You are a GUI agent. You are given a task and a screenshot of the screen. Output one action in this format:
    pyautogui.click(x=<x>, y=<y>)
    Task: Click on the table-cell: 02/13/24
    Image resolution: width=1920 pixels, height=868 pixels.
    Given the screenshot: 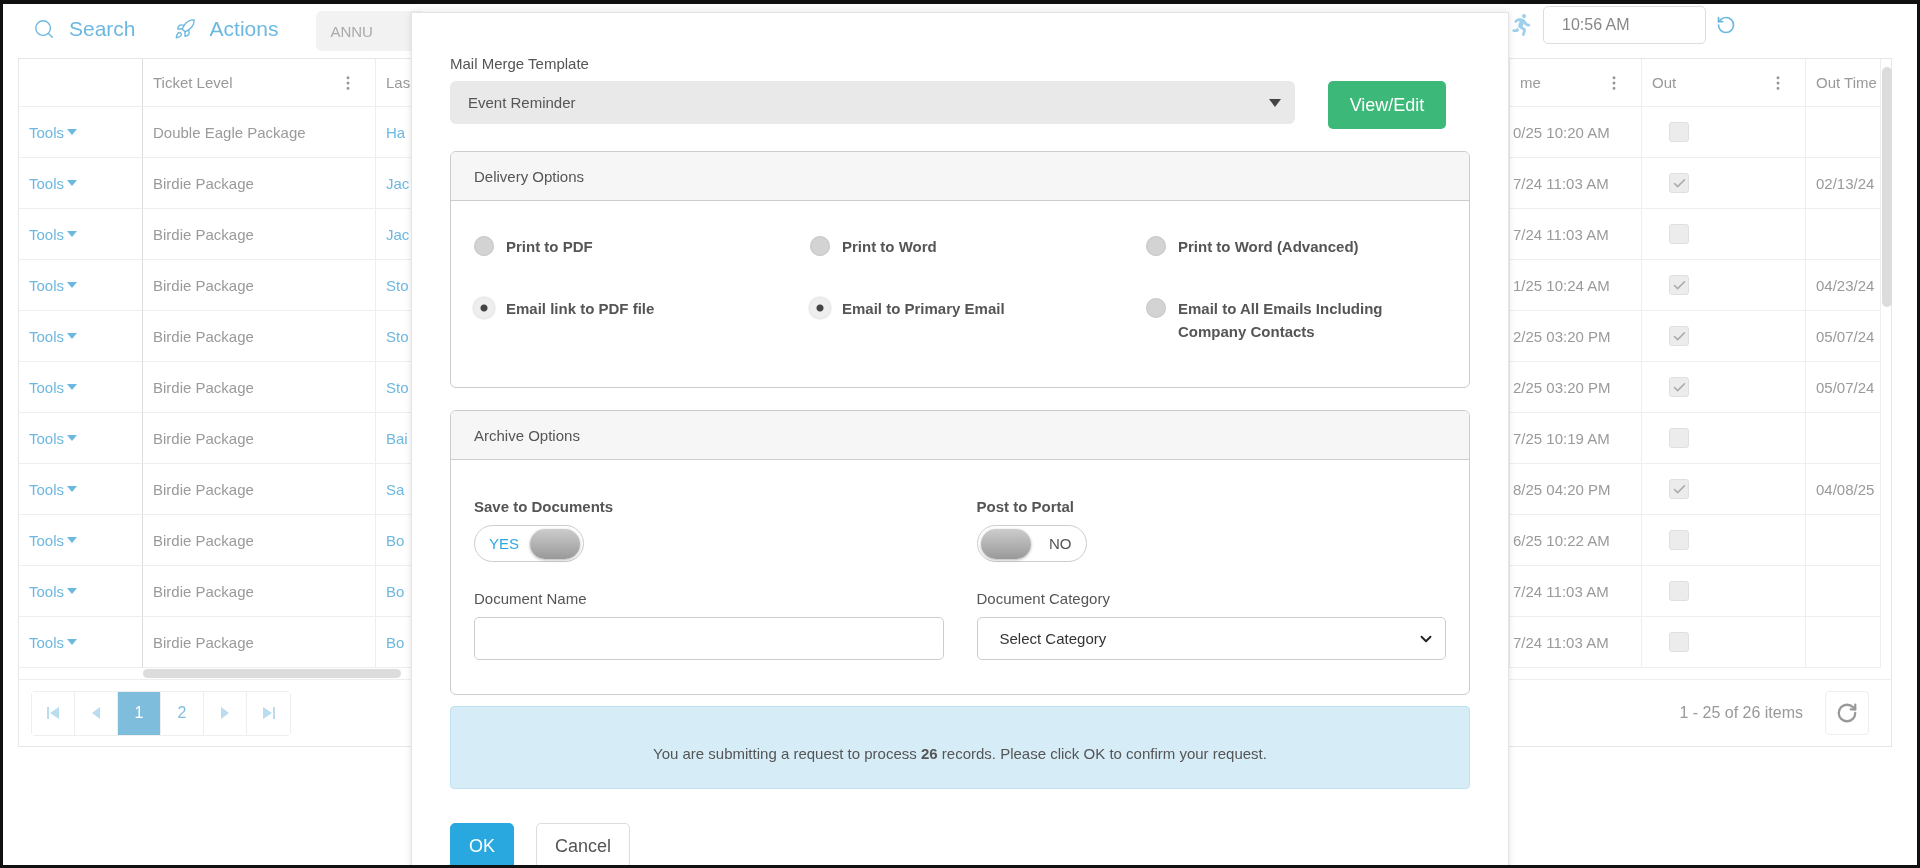 What is the action you would take?
    pyautogui.click(x=1845, y=183)
    